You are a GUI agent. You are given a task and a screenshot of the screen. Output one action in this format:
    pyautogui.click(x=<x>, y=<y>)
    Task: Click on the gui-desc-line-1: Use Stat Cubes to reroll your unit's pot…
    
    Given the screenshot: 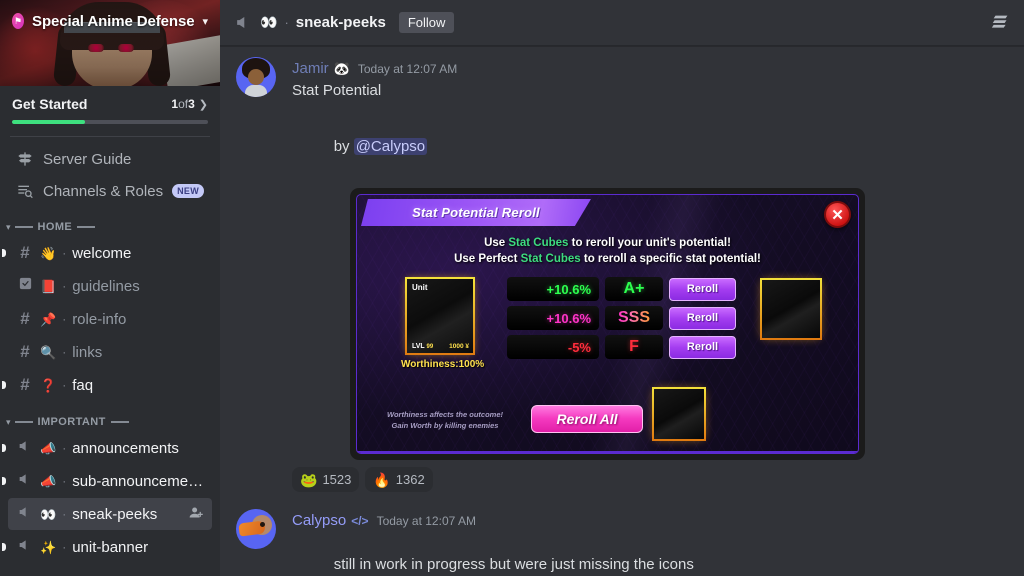 What is the action you would take?
    pyautogui.click(x=607, y=243)
    